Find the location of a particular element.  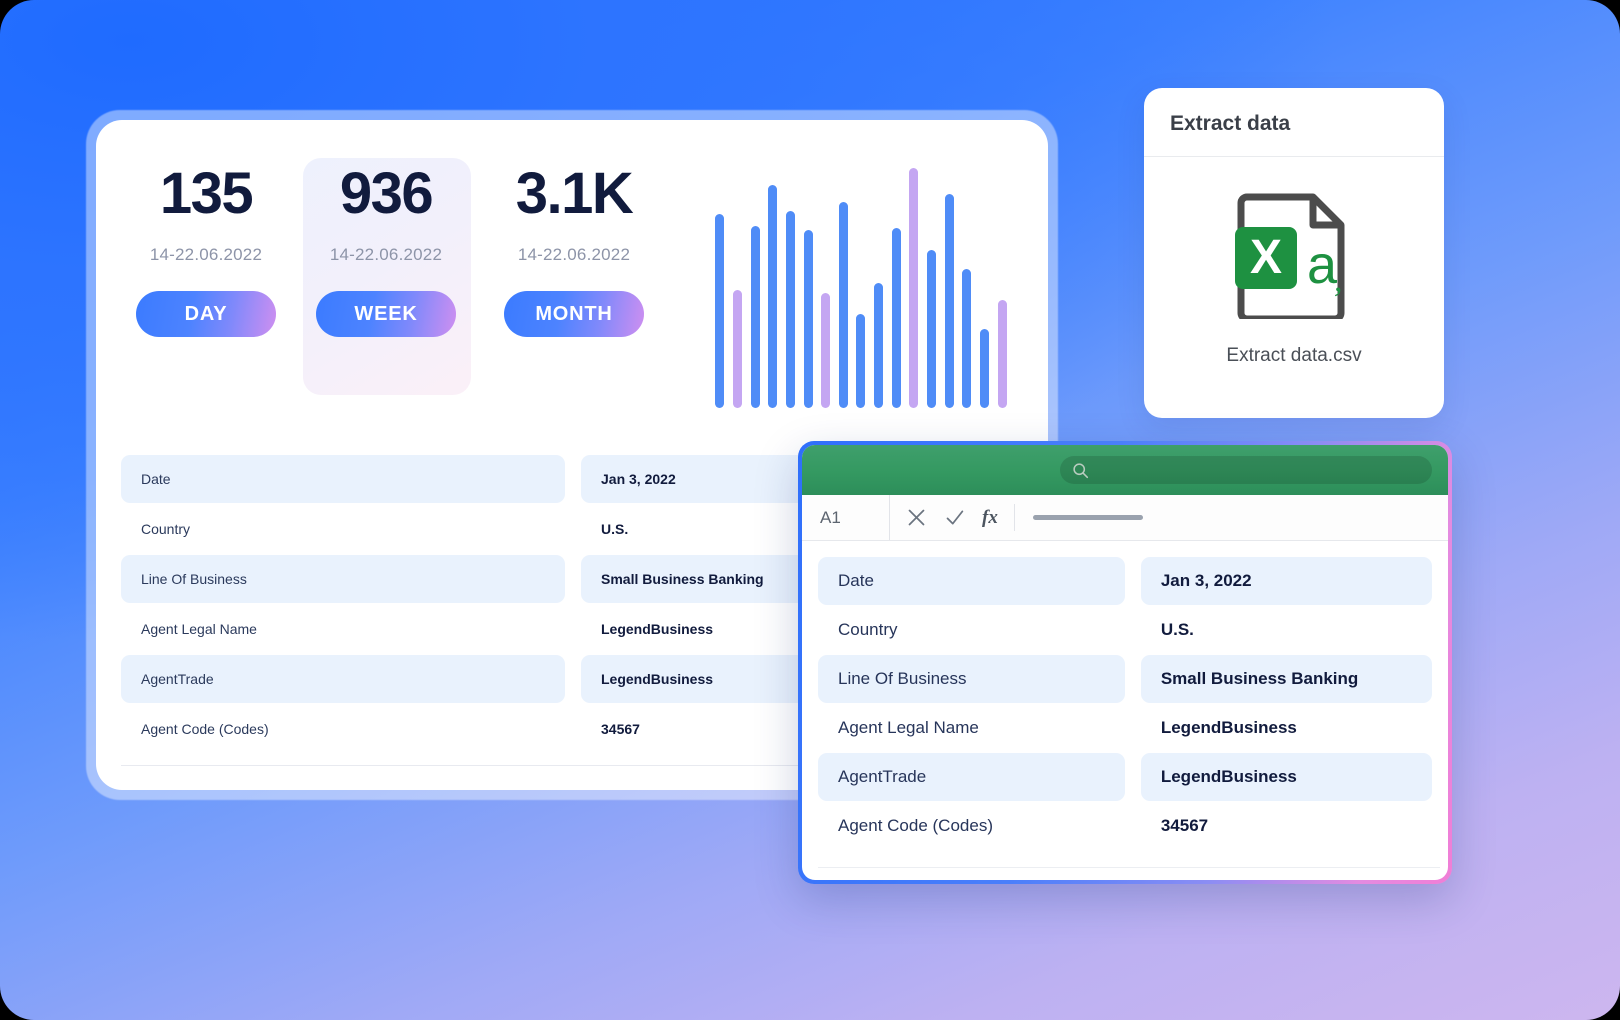

spreadsheet-value-text: 34567 is located at coordinates (1184, 825).